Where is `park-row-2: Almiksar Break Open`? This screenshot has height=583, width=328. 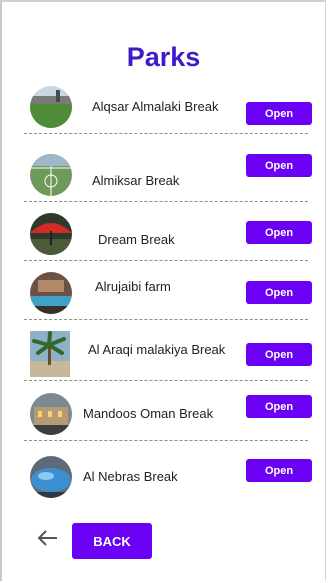 park-row-2: Almiksar Break Open is located at coordinates (168, 175).